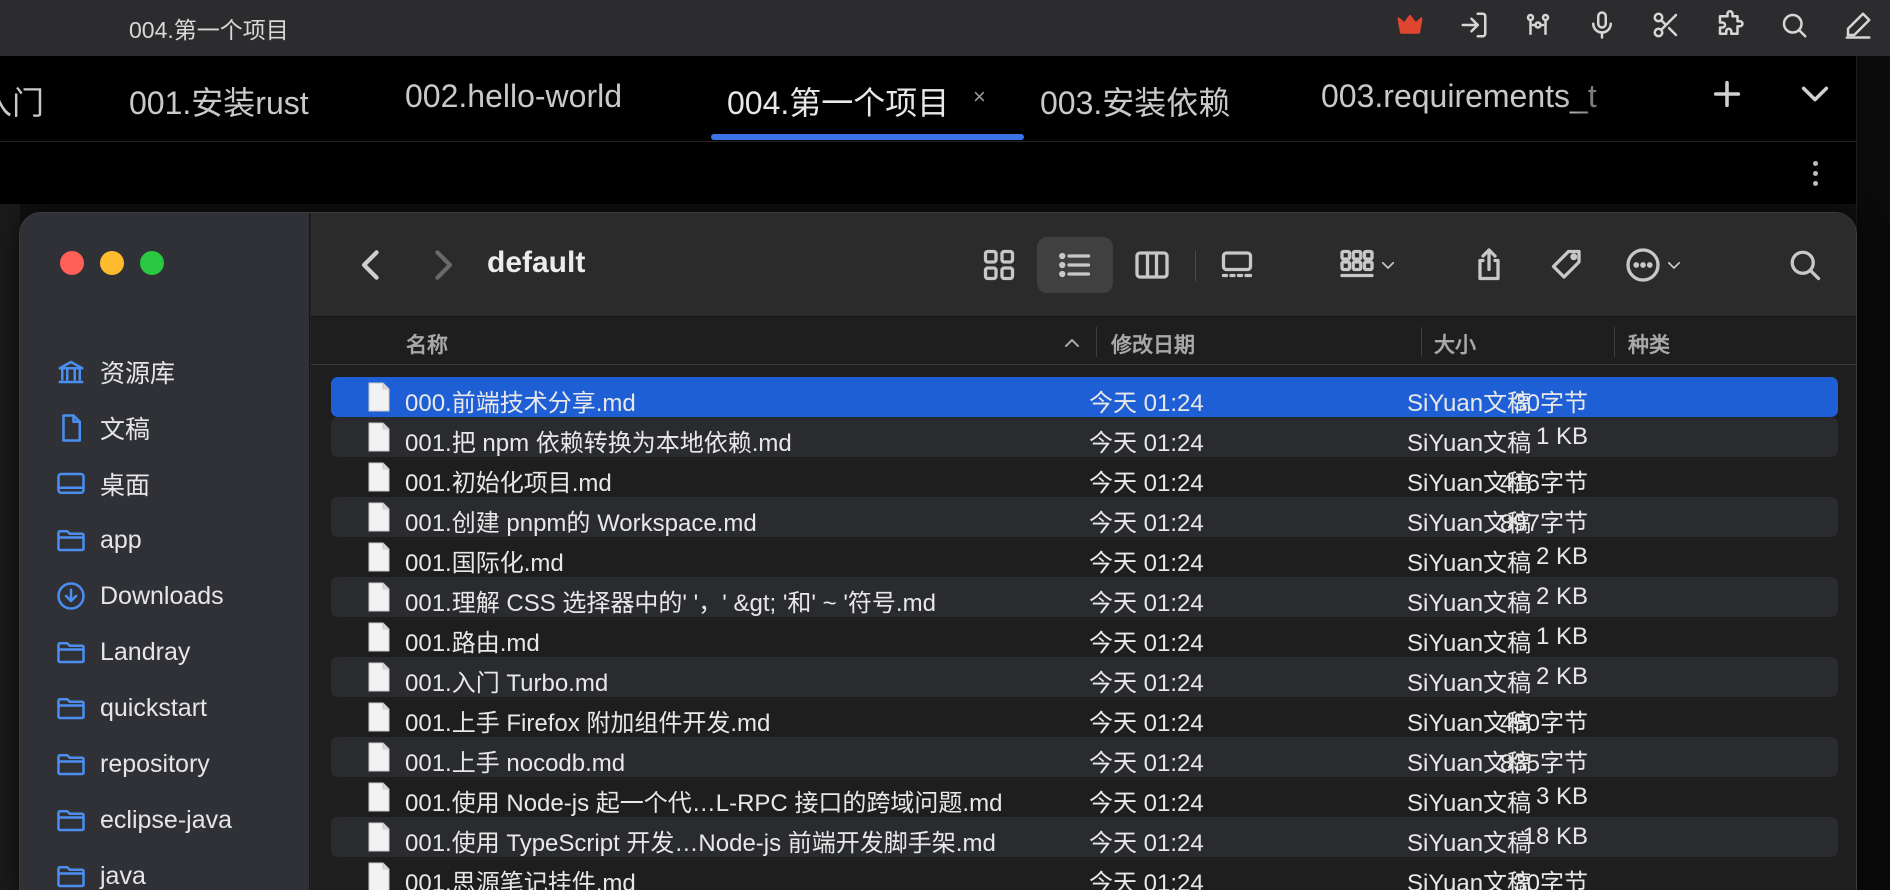  What do you see at coordinates (508, 483) in the screenshot?
I see `file-name: 001.初始化项目.md` at bounding box center [508, 483].